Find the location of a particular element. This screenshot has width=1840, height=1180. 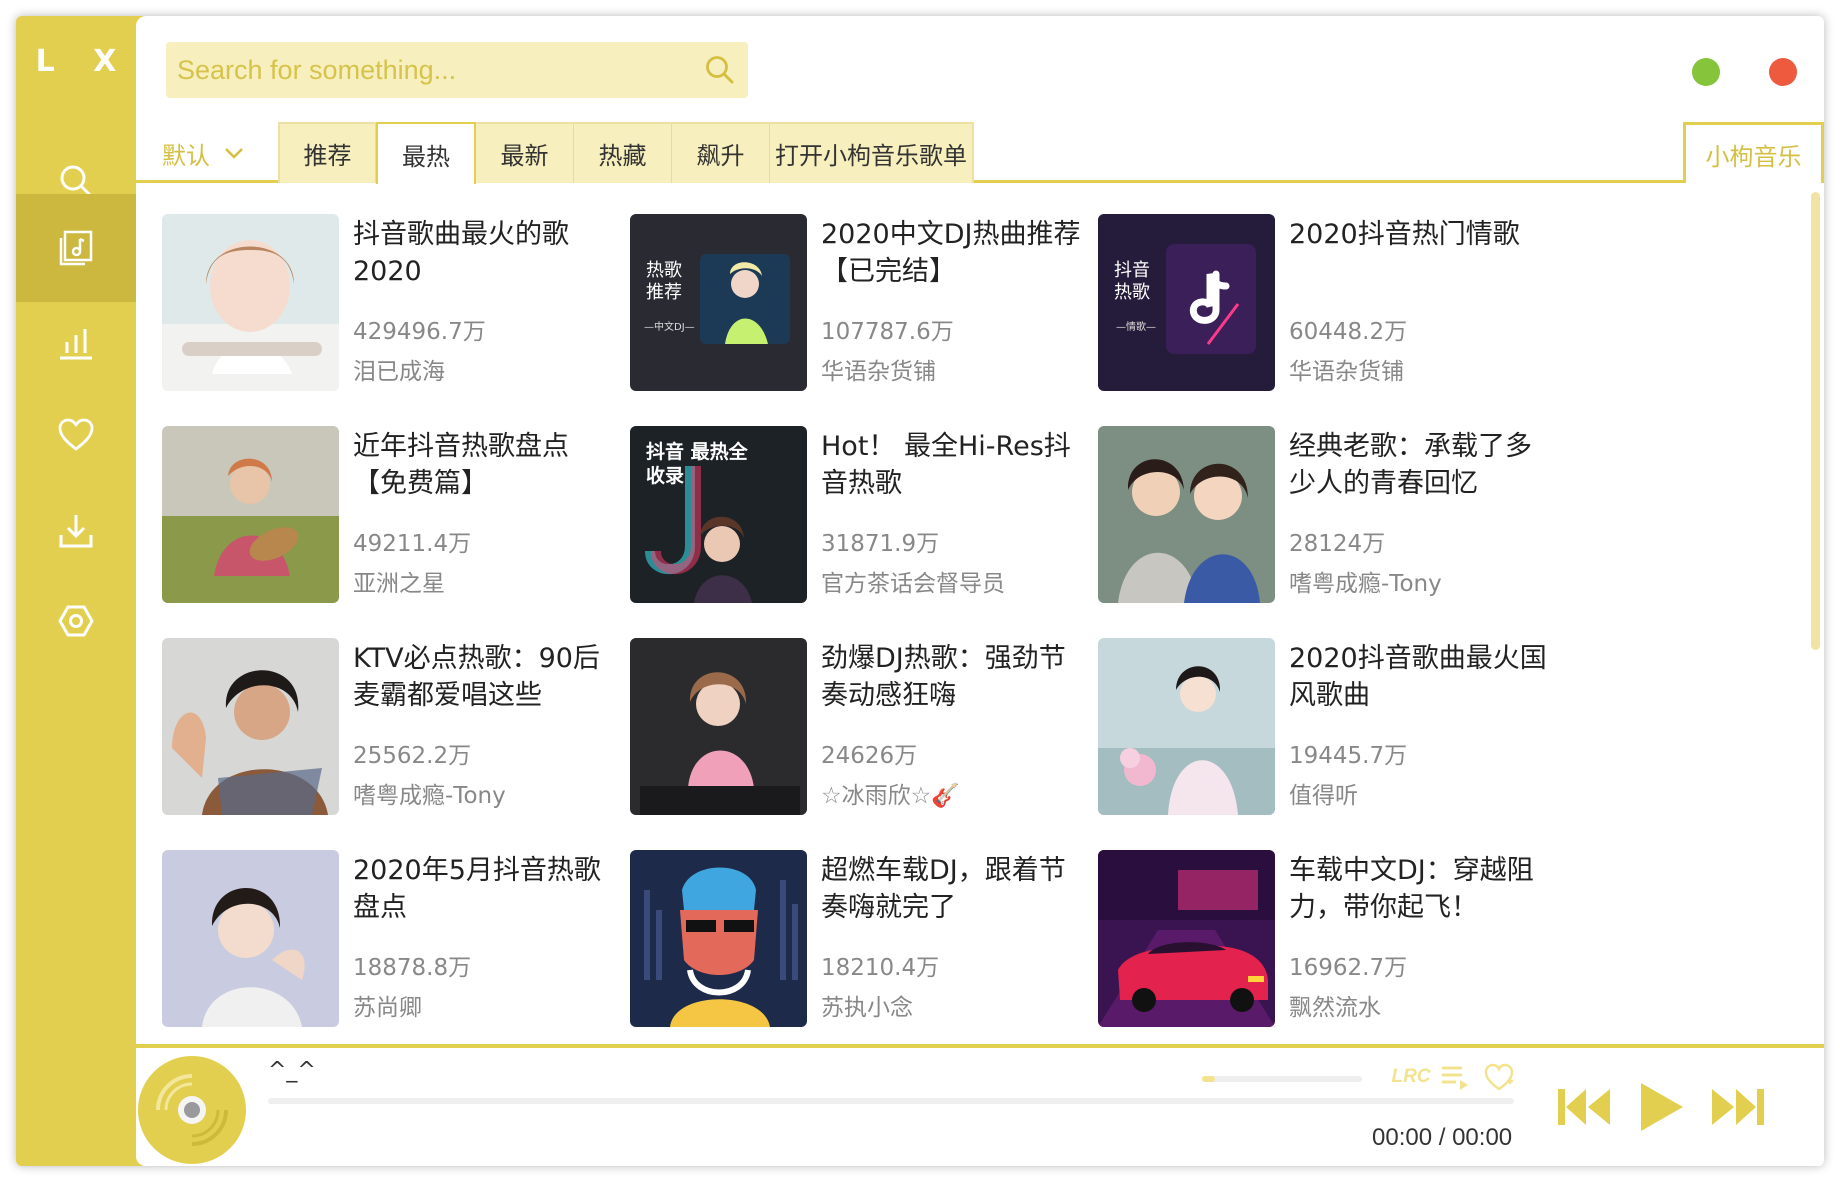

search-button is located at coordinates (720, 70).